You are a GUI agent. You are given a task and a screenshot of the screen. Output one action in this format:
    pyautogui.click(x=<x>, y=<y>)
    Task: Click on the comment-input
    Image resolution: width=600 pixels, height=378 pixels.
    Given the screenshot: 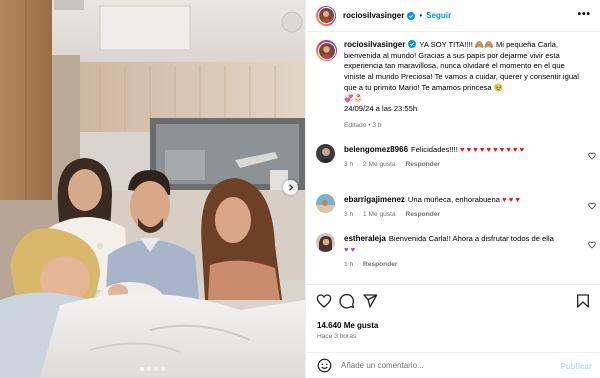 What is the action you would take?
    pyautogui.click(x=441, y=365)
    